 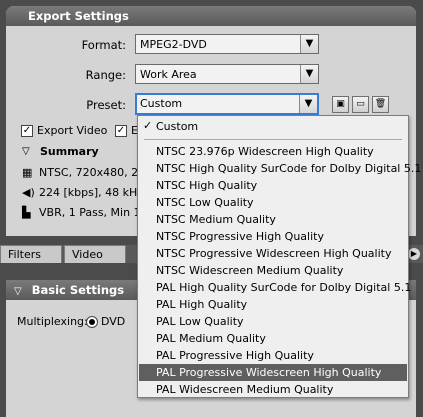 What do you see at coordinates (273, 139) in the screenshot?
I see `menu-separator` at bounding box center [273, 139].